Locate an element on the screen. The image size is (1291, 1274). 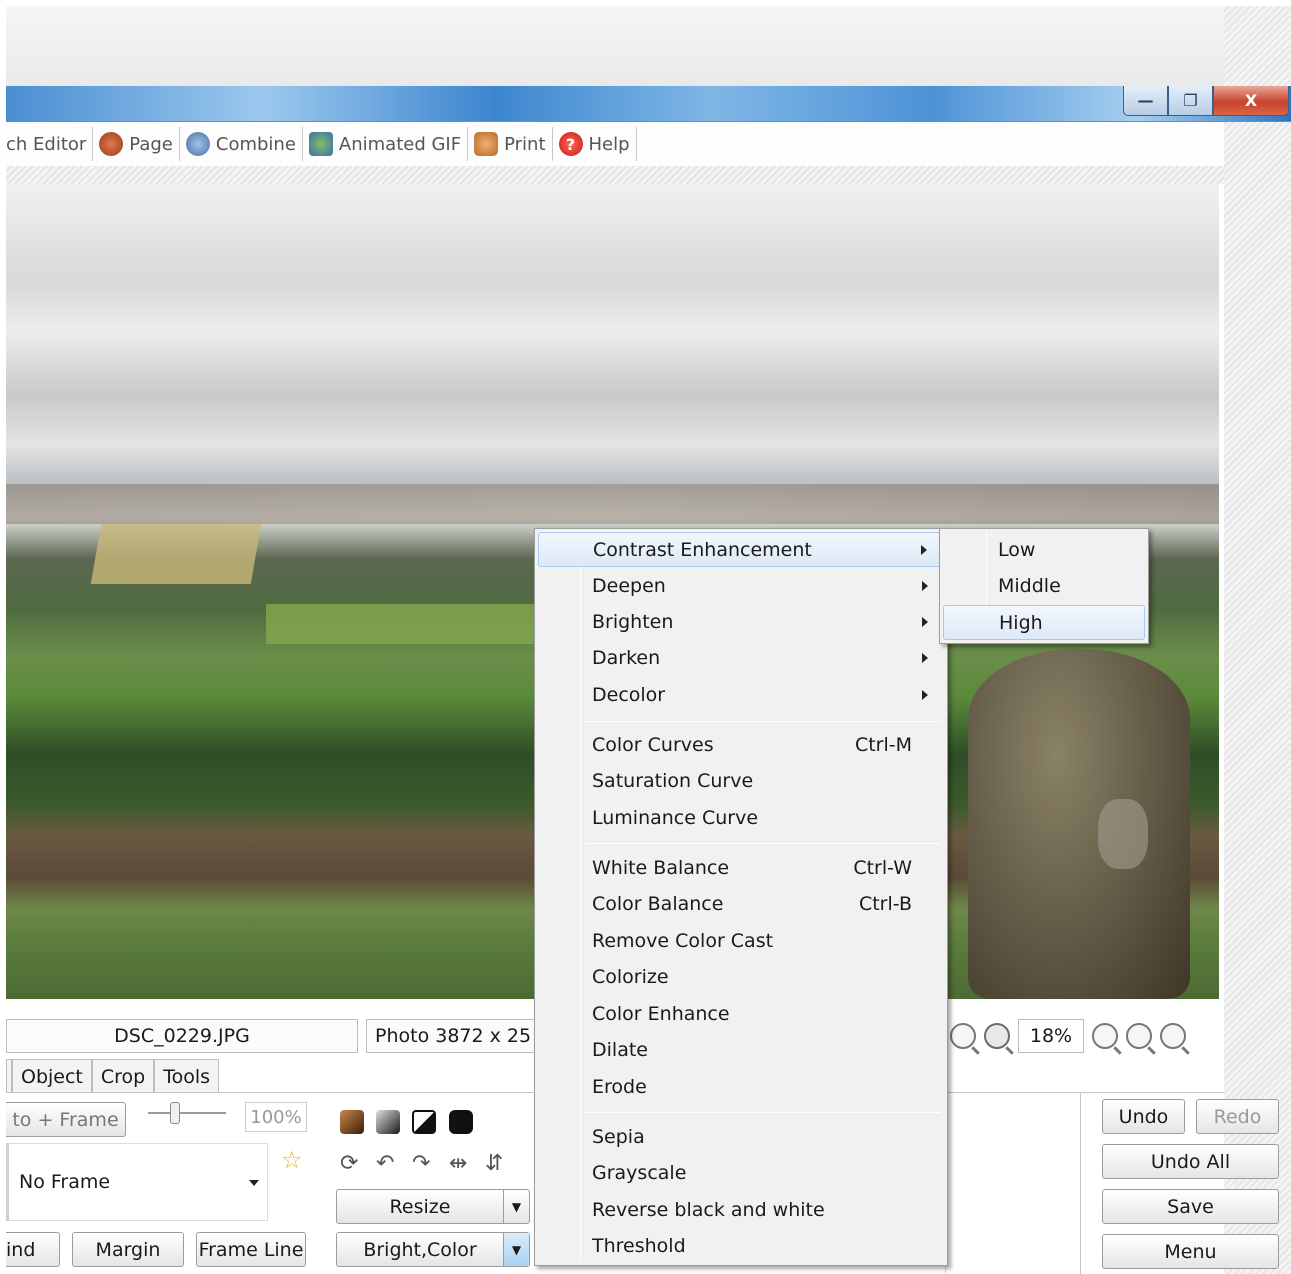
menu-item-remove-color-cast: Remove Color Cast is located at coordinates (741, 940).